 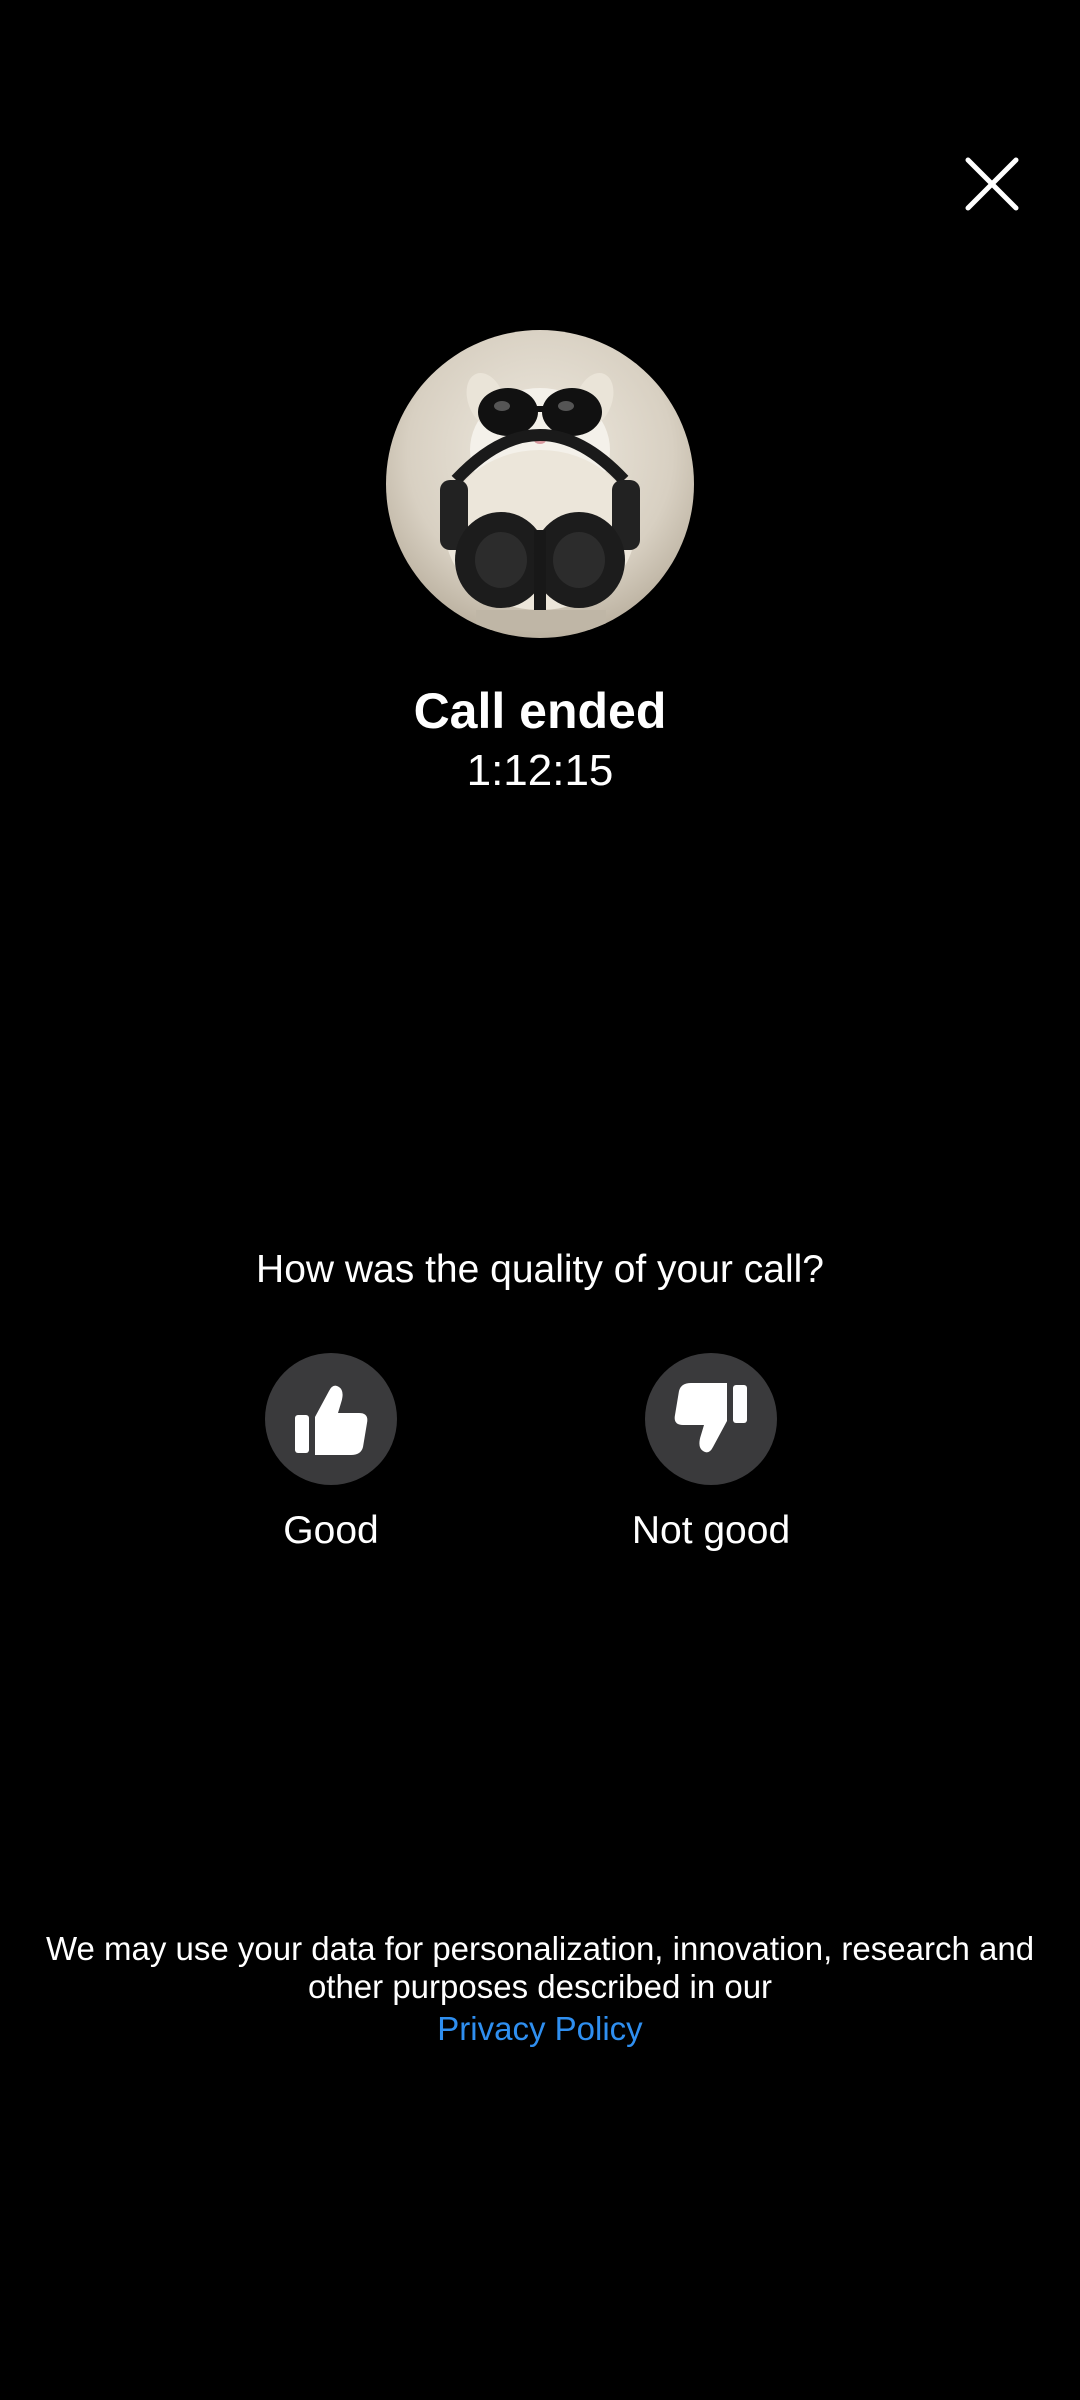 I want to click on close-button, so click(x=992, y=184).